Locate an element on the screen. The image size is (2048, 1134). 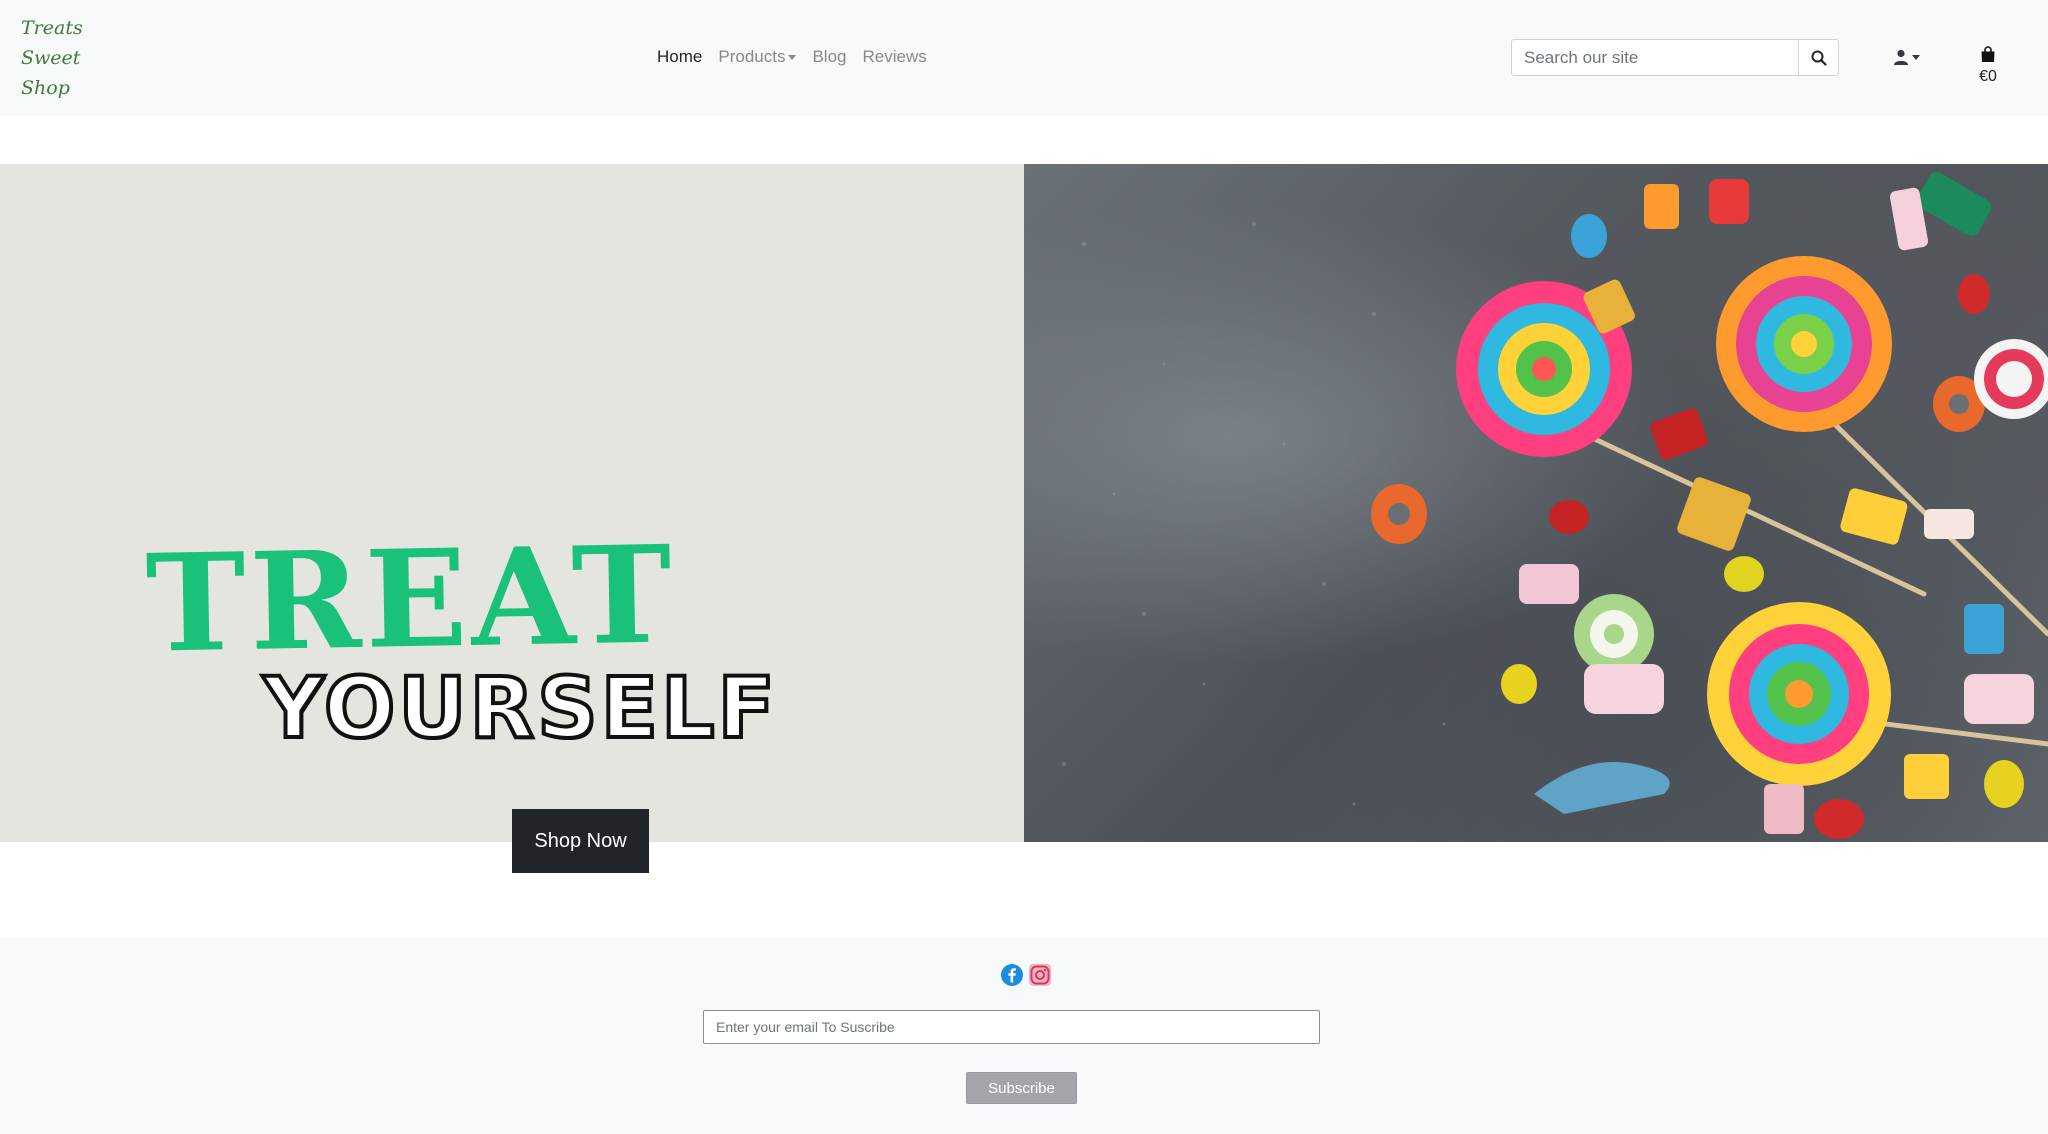
main-nav: Home Products Blog Reviews is located at coordinates (792, 57).